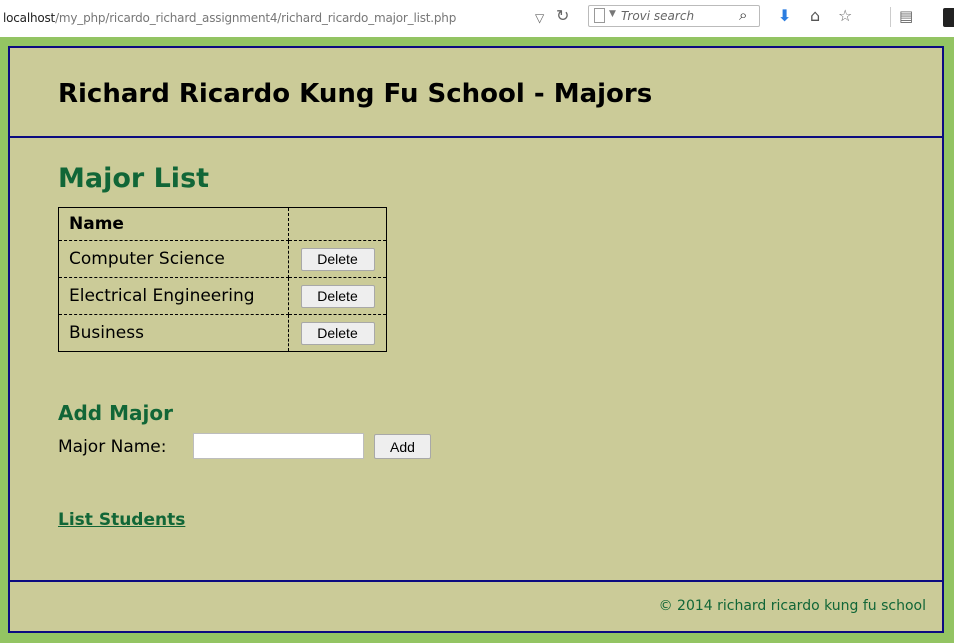 This screenshot has height=643, width=954. Describe the element at coordinates (29, 18) in the screenshot. I see `url-host: localhost` at that location.